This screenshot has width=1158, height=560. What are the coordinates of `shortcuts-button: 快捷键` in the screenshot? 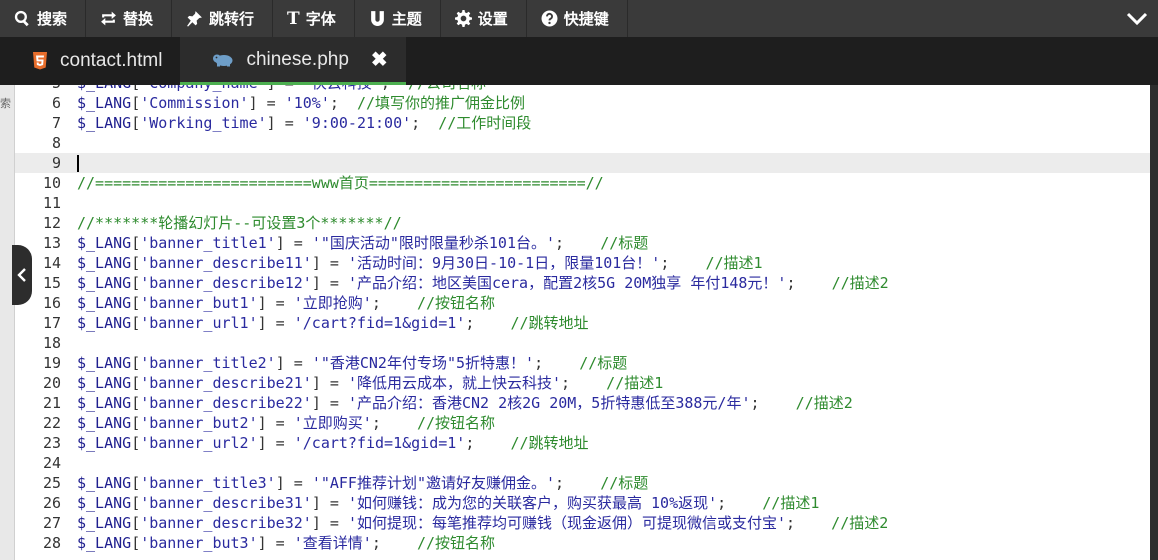 It's located at (577, 18).